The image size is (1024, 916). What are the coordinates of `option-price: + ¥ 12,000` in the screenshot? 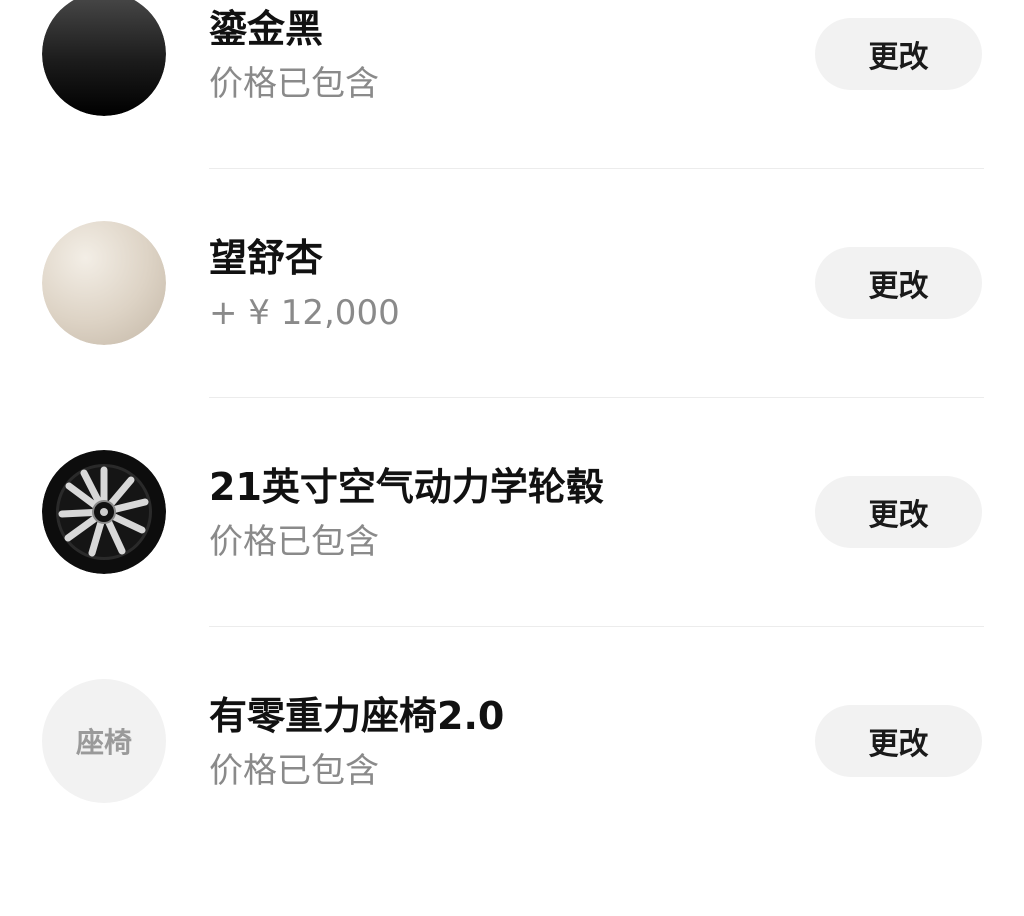 It's located at (304, 313).